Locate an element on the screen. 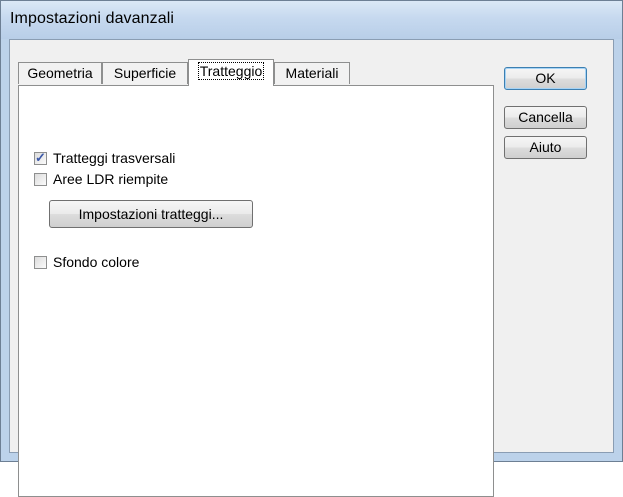  checkbox-label: Aree LDR riempite is located at coordinates (111, 179).